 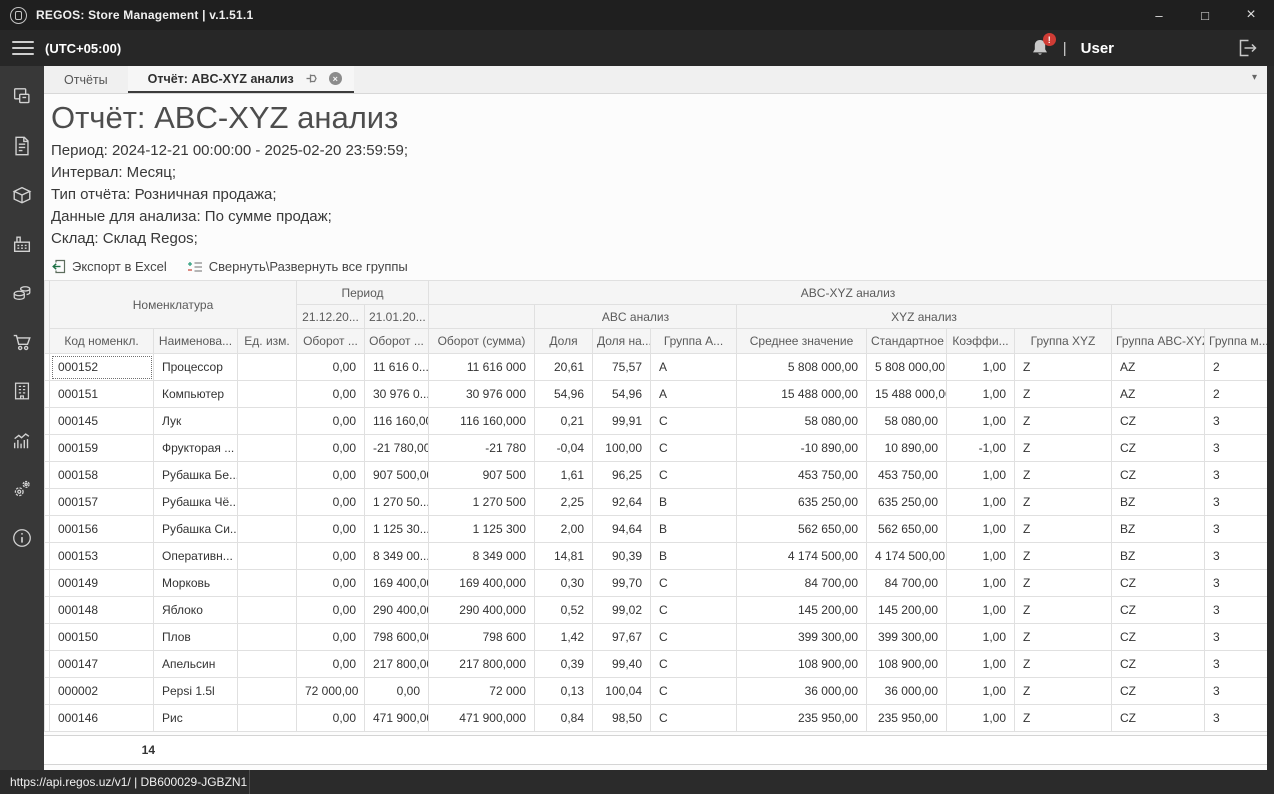 I want to click on maximize-button: □, so click(x=1205, y=15).